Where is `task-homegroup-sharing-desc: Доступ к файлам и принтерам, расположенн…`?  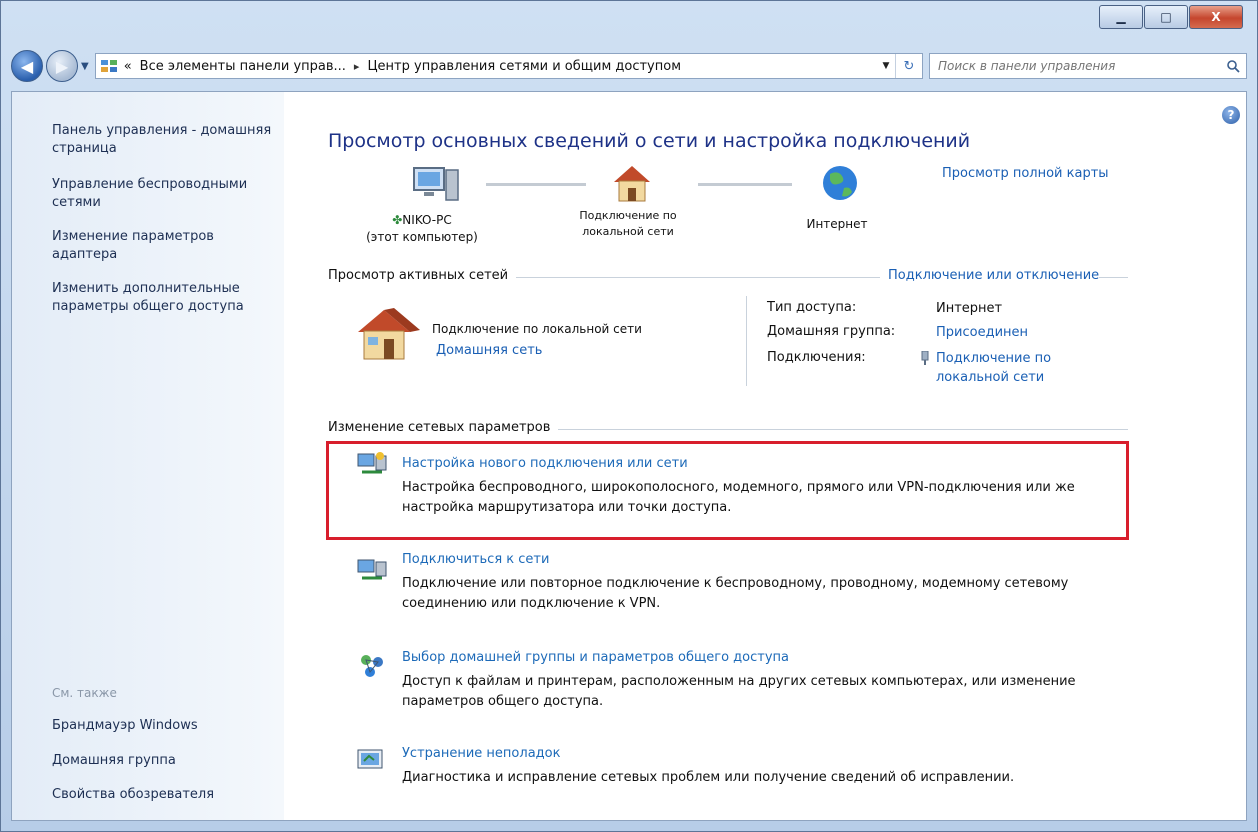 task-homegroup-sharing-desc: Доступ к файлам и принтерам, расположенн… is located at coordinates (739, 691).